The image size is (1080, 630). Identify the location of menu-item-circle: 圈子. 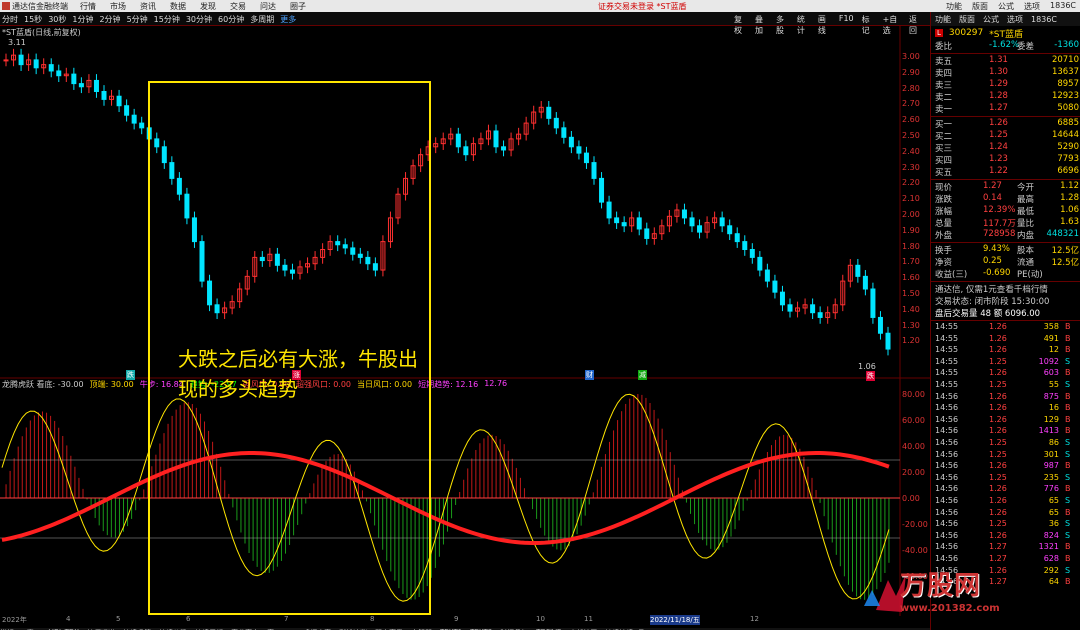
(298, 6).